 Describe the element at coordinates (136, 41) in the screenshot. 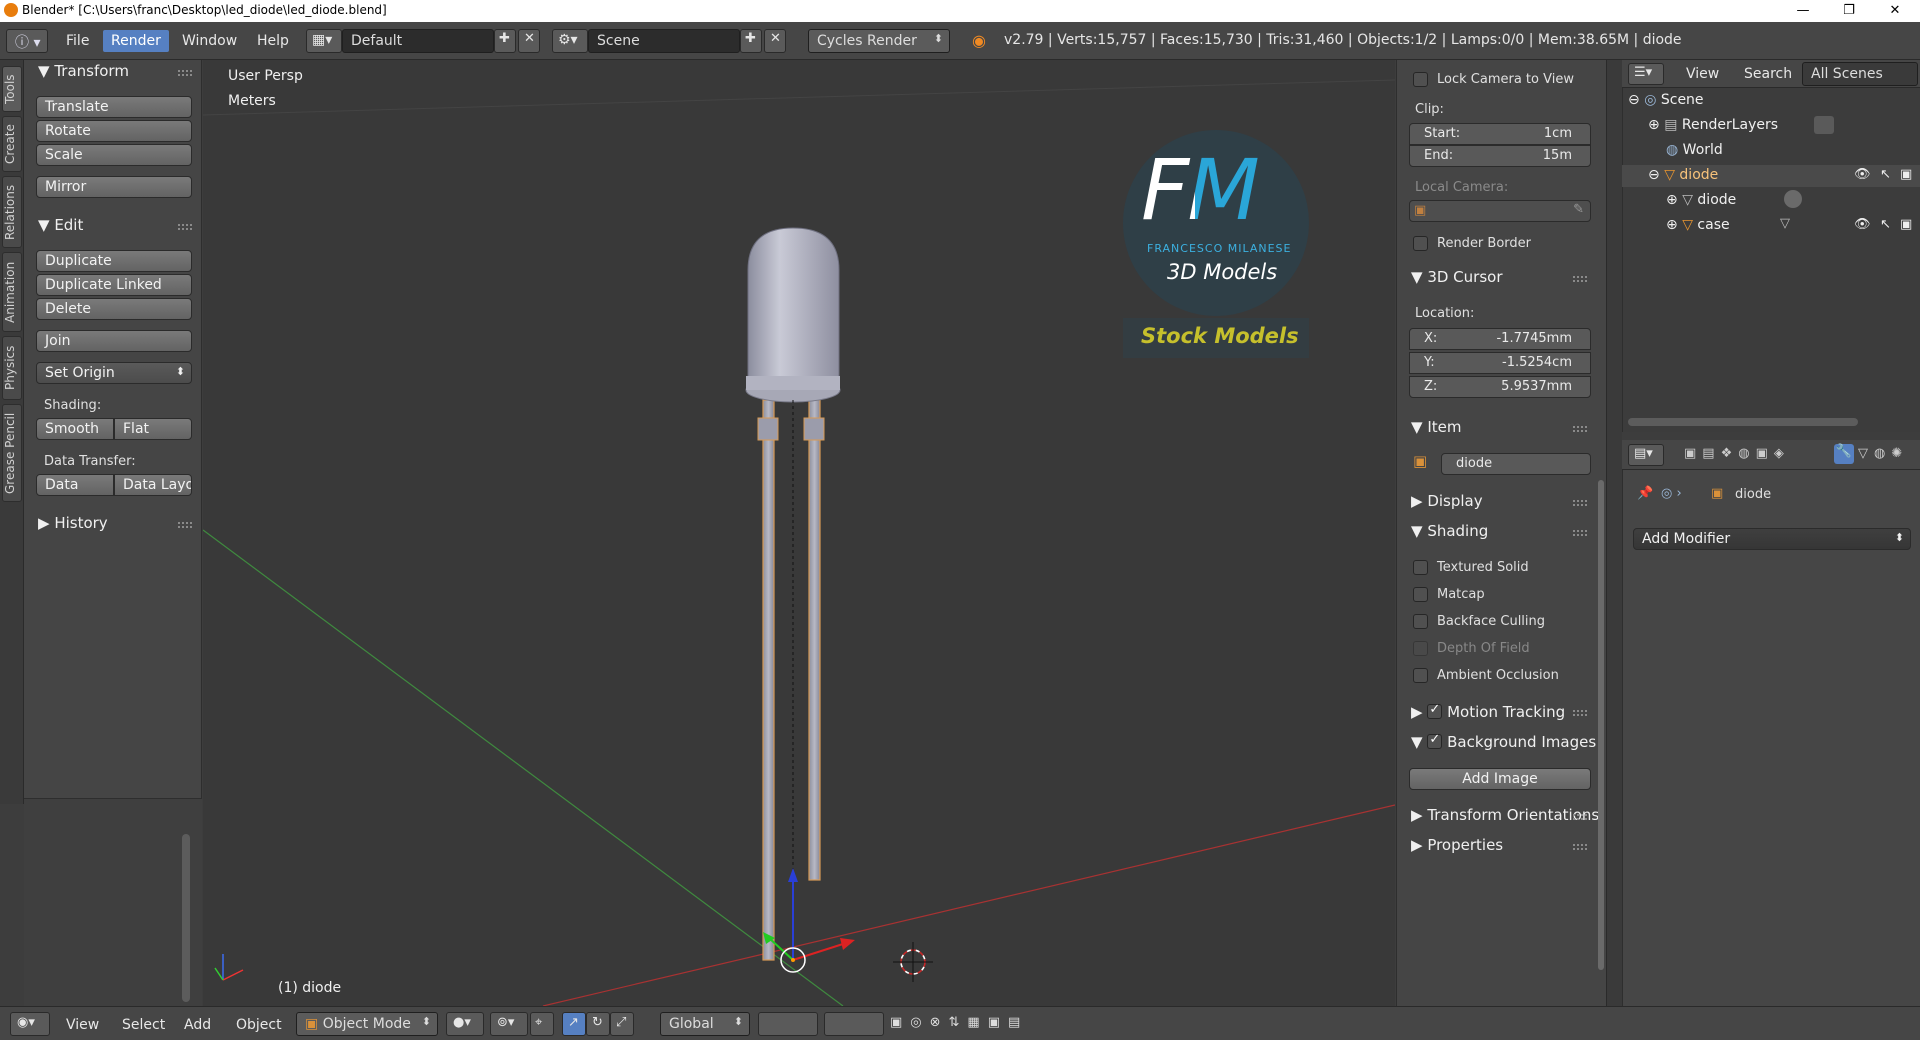

I see `menu-render: Render` at that location.